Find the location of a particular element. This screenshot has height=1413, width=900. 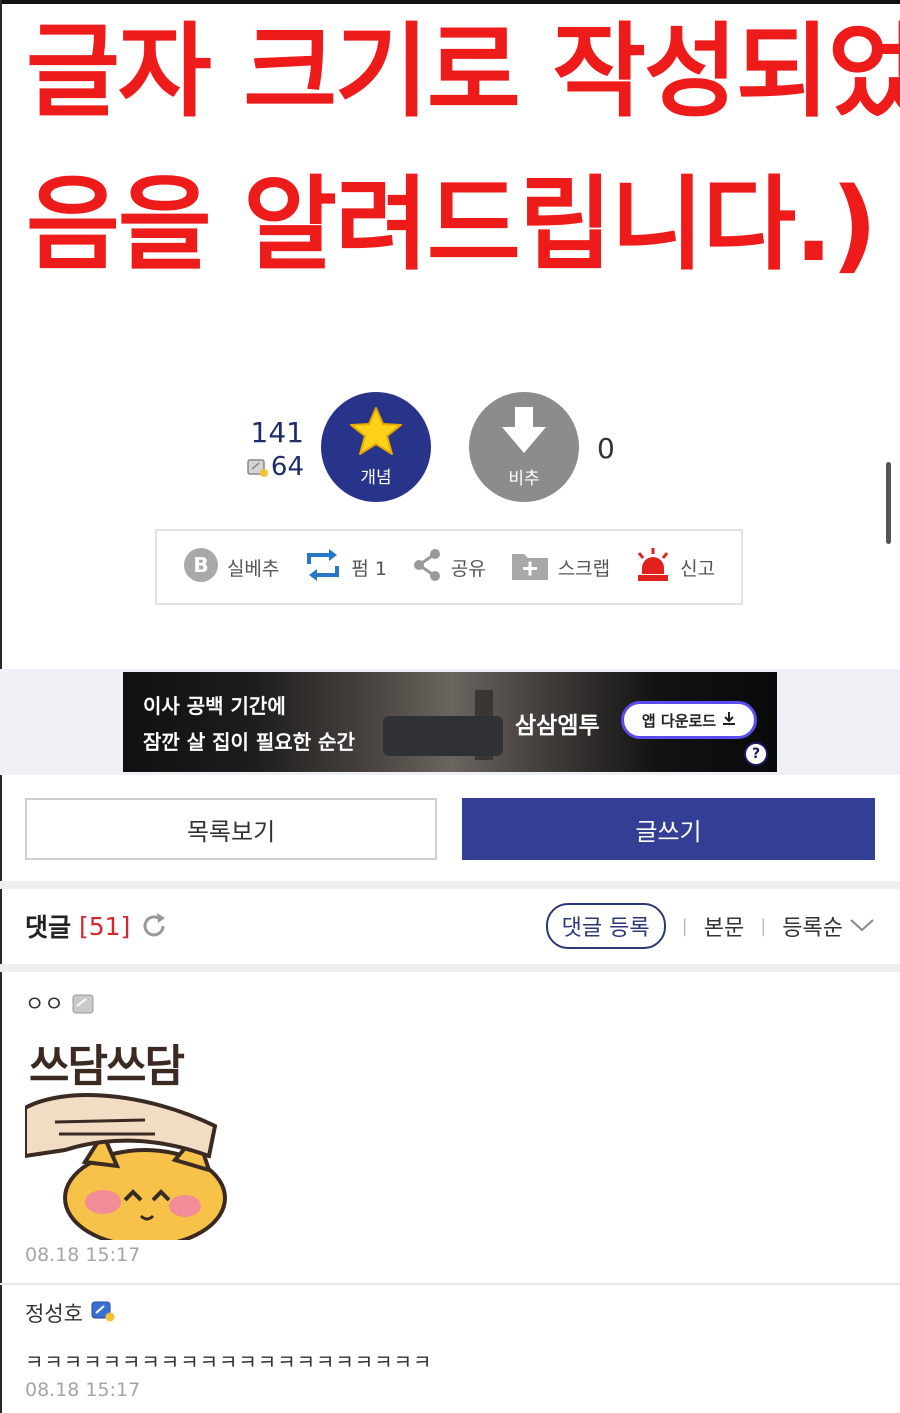

download-icon is located at coordinates (729, 720).